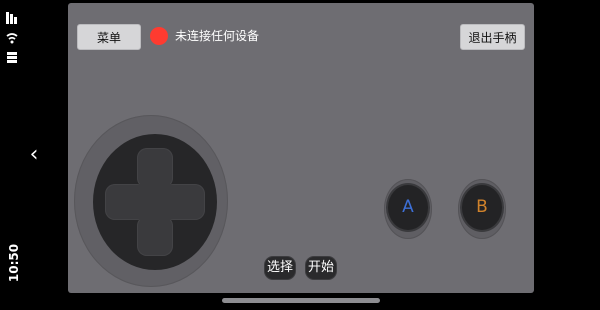 The width and height of the screenshot is (600, 310). Describe the element at coordinates (14, 263) in the screenshot. I see `system-time: 10:50` at that location.